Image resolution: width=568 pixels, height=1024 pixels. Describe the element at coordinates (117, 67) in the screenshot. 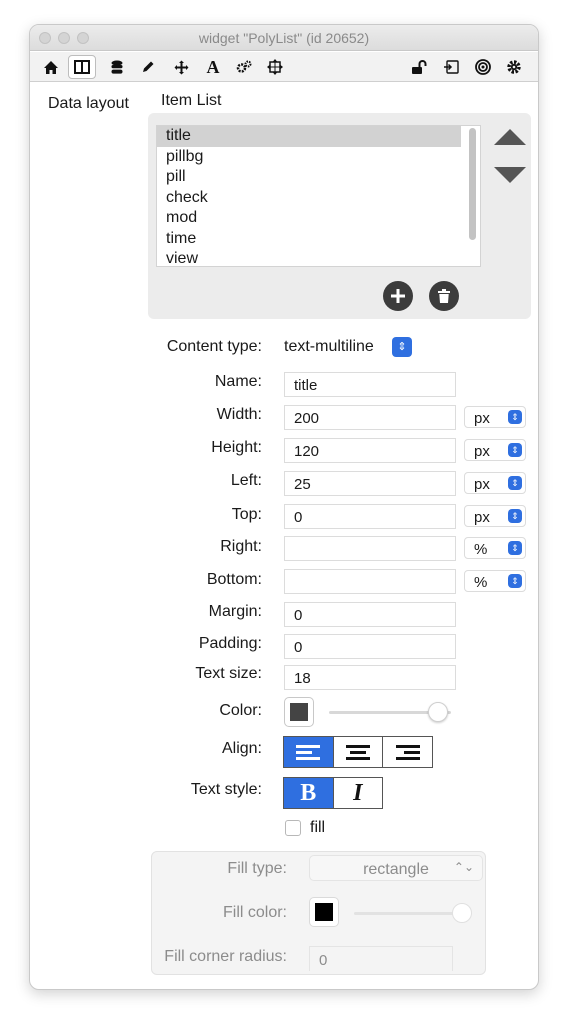

I see `database-icon` at that location.